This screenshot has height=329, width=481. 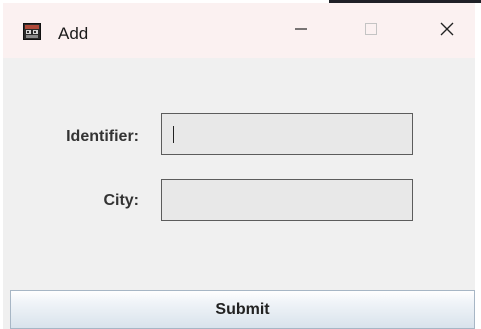 I want to click on close-button, so click(x=447, y=31).